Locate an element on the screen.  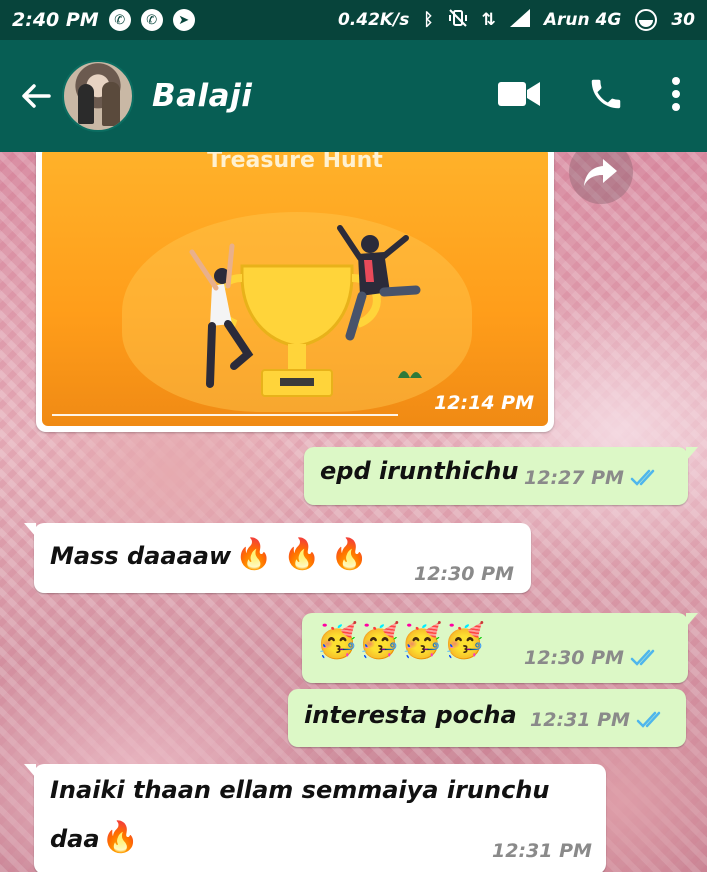
message-time: 12:14 PM is located at coordinates (484, 403).